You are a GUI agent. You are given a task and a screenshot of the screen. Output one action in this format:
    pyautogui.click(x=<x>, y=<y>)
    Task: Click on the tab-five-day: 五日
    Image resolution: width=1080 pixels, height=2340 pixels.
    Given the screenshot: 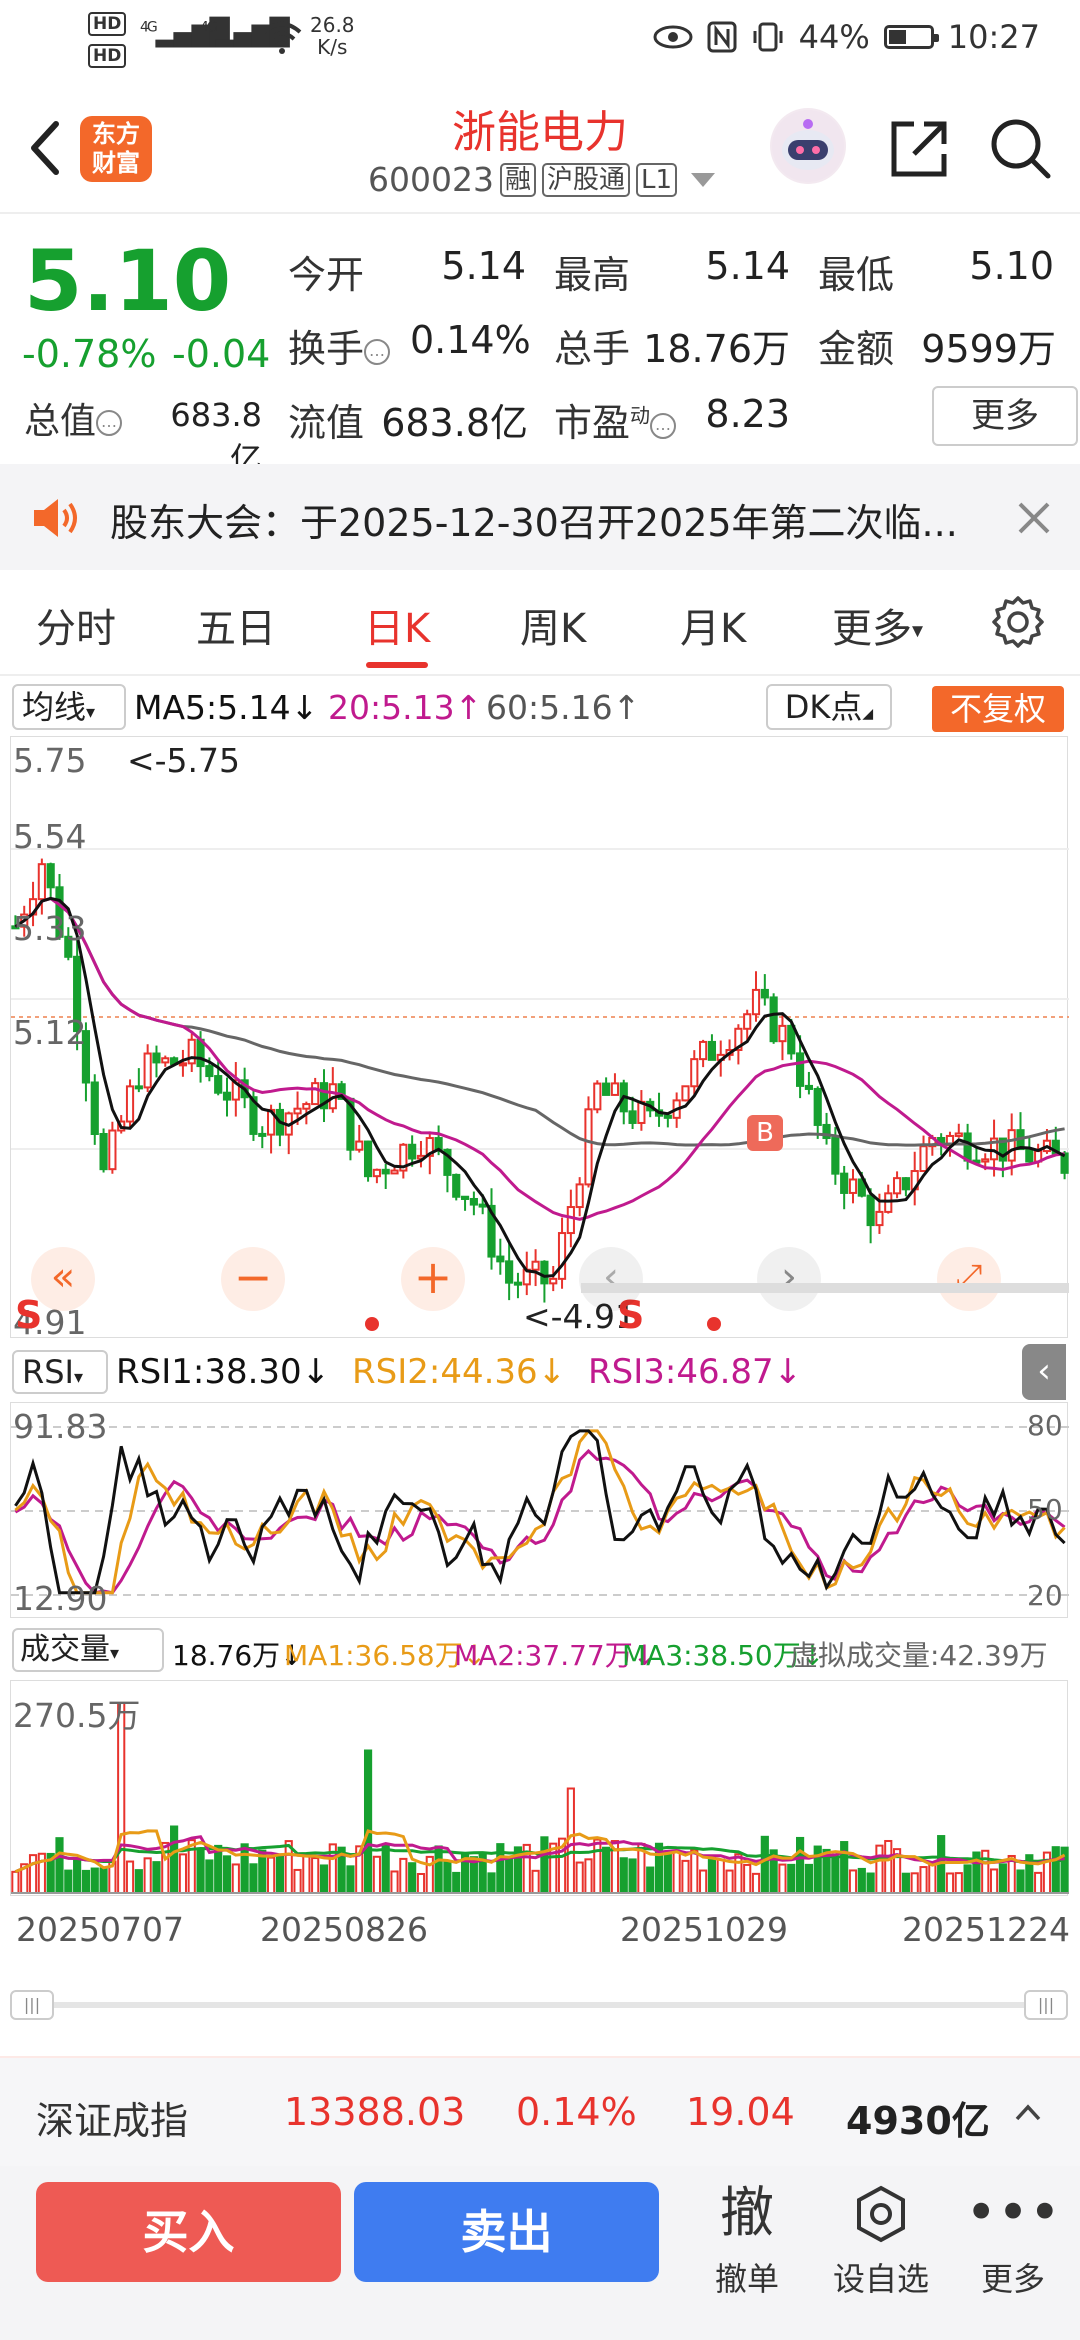 What is the action you would take?
    pyautogui.click(x=236, y=625)
    